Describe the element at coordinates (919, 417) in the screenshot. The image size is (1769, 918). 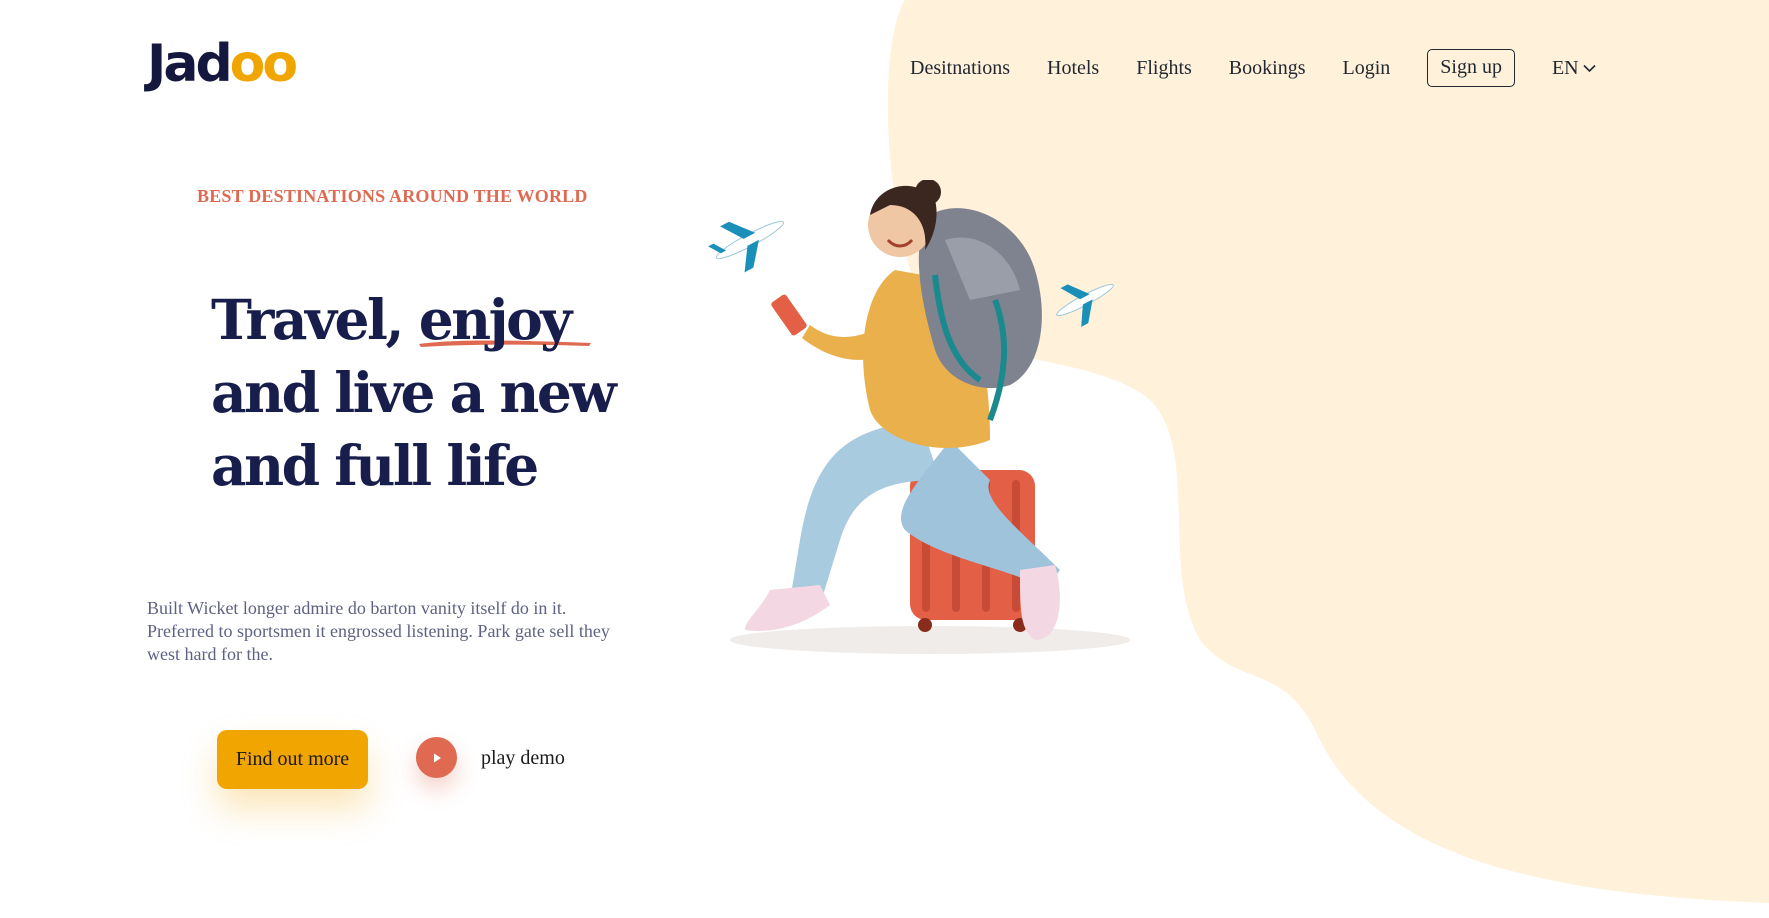
I see `hero-traveler-image` at that location.